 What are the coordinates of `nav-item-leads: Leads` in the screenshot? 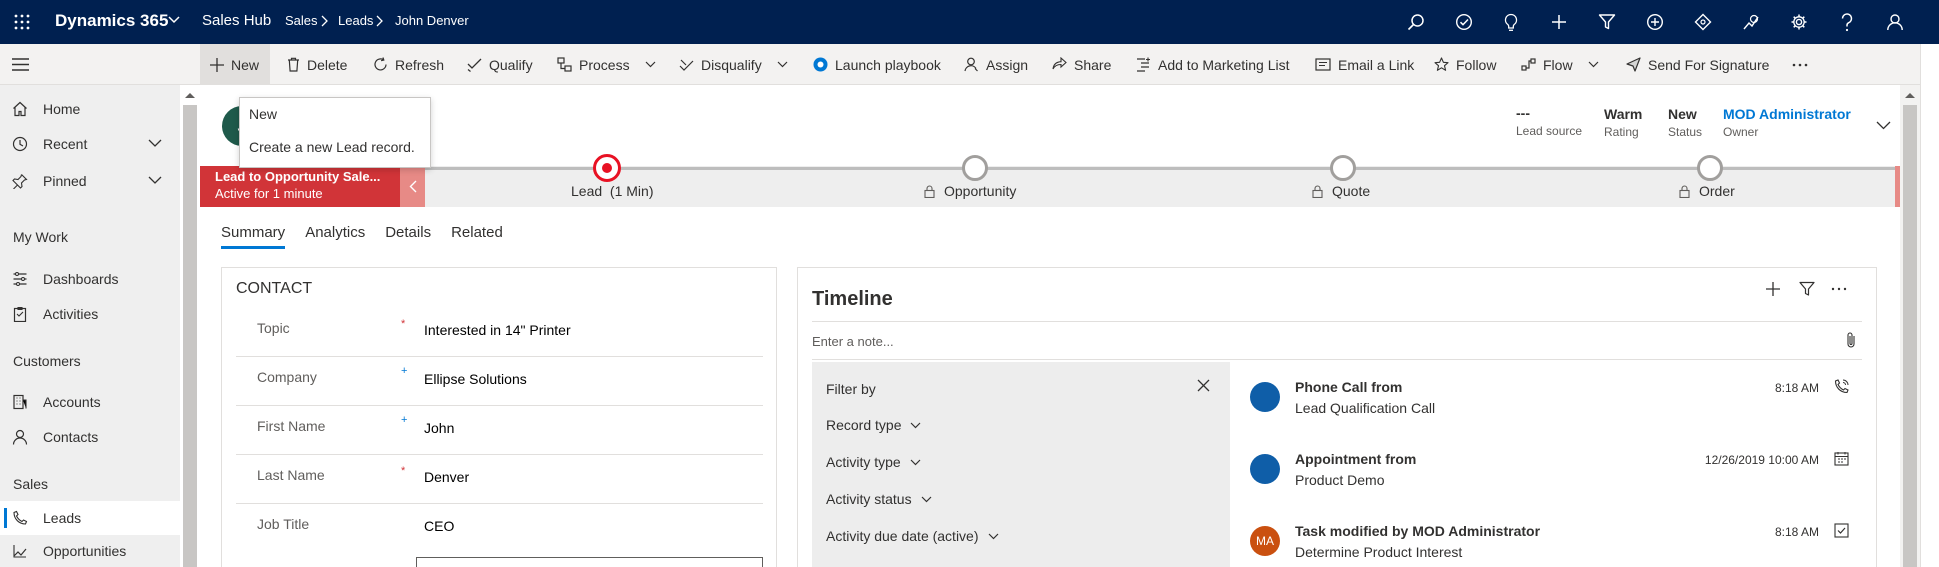 It's located at (90, 518).